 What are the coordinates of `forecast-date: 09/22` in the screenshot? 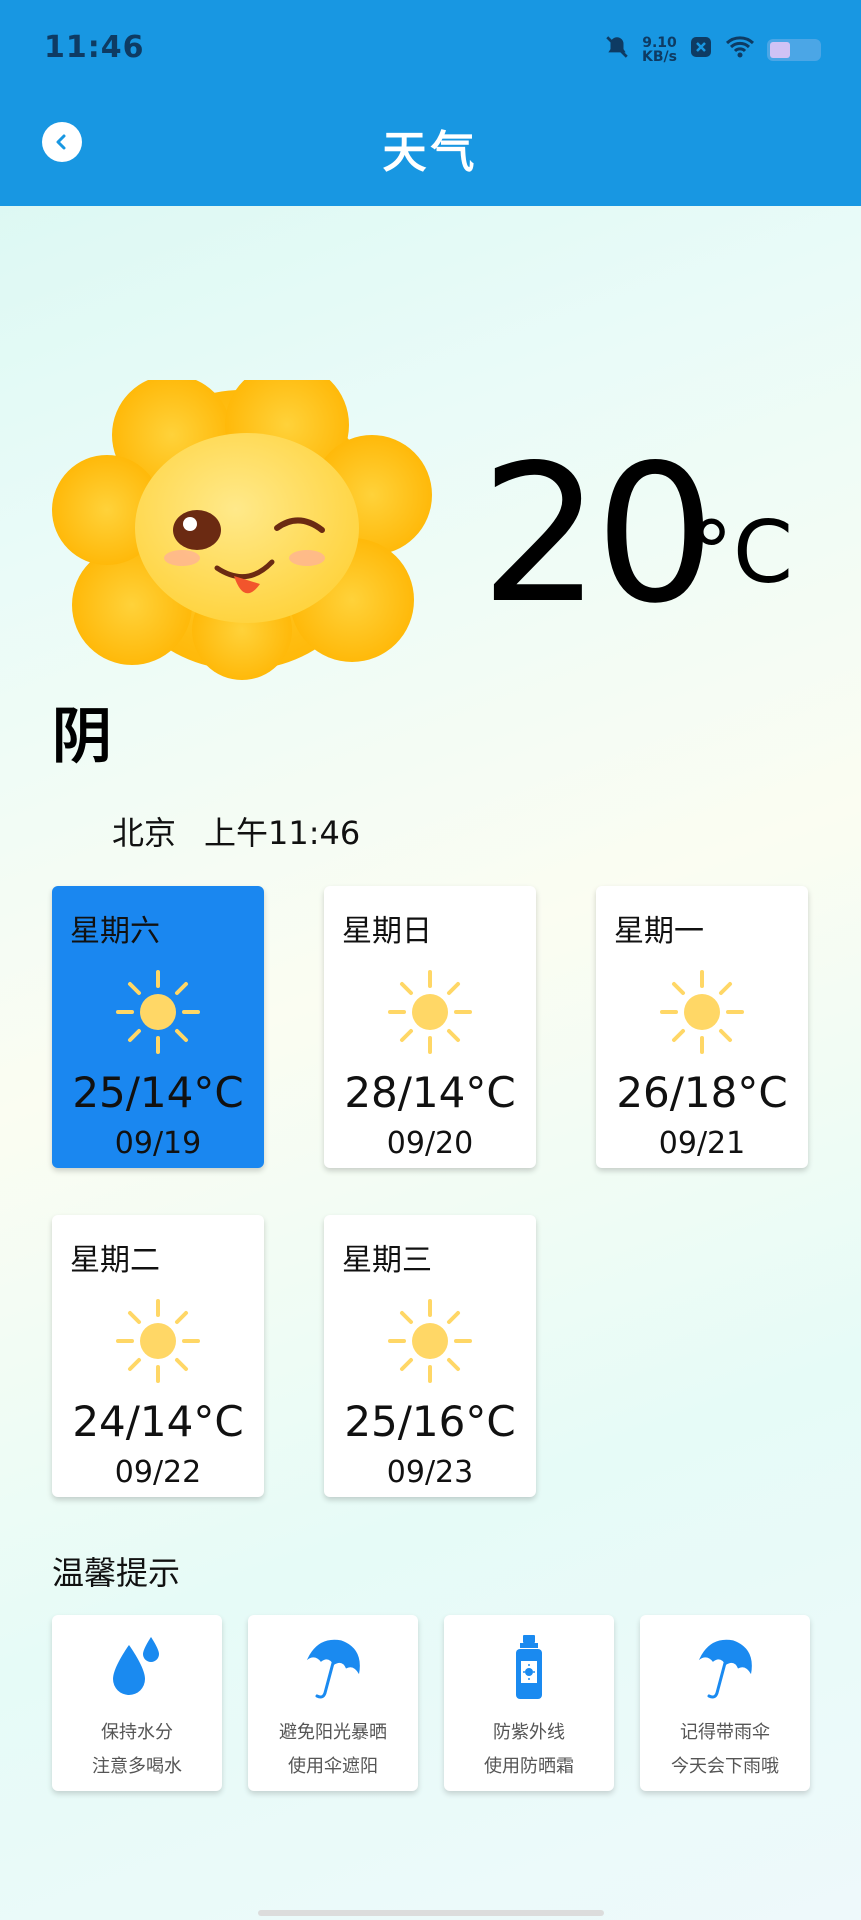 It's located at (158, 1472).